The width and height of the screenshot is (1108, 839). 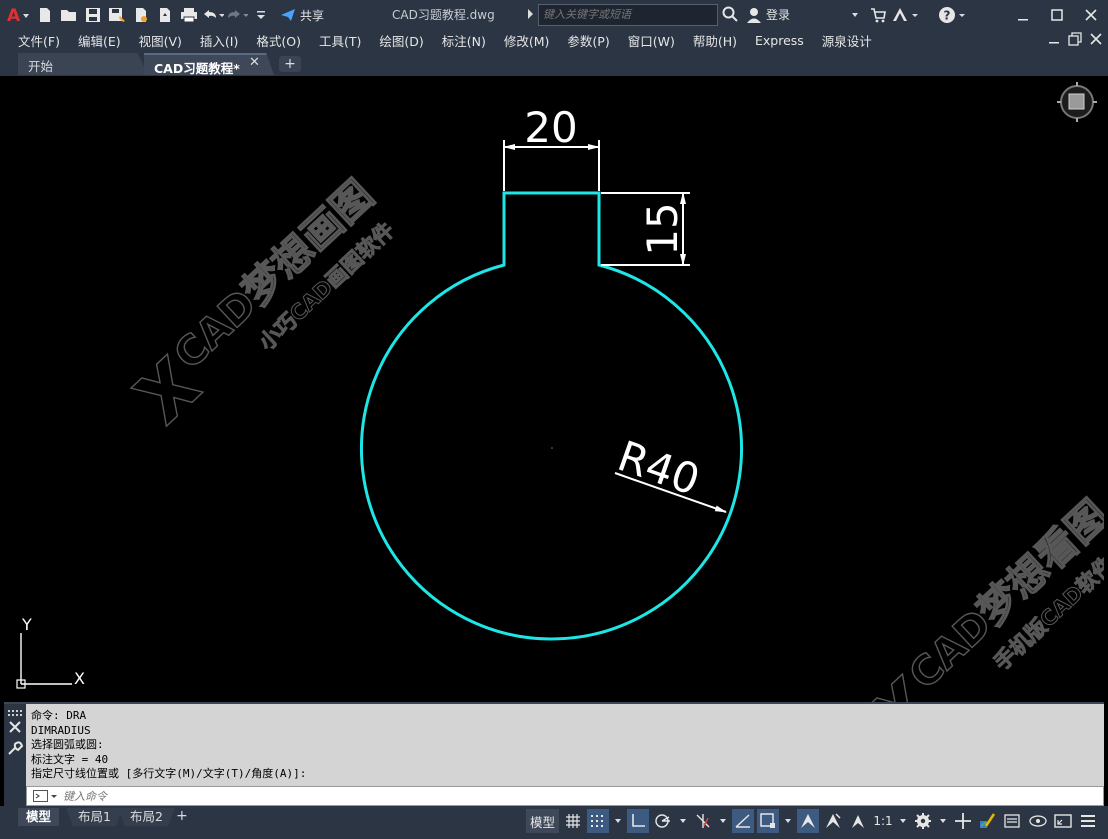 What do you see at coordinates (94, 817) in the screenshot?
I see `layout-tab-layout1: 布局1` at bounding box center [94, 817].